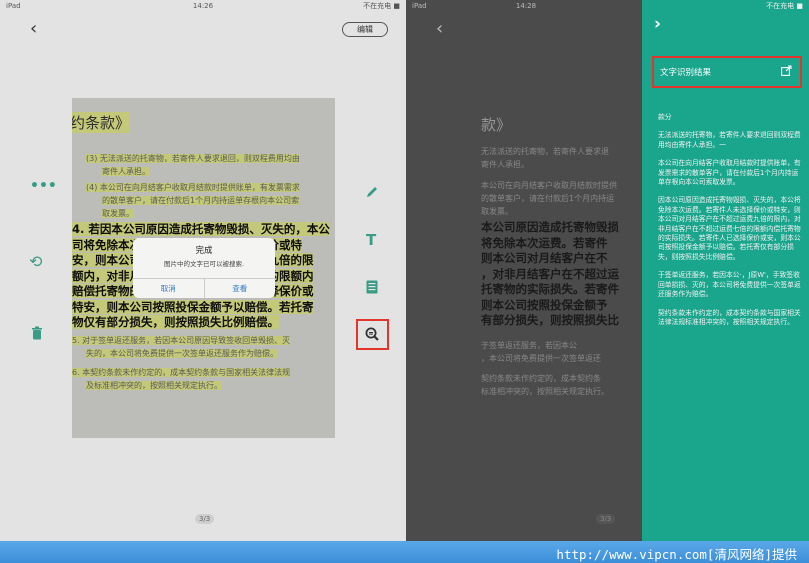 The height and width of the screenshot is (563, 809). I want to click on doc-big-line: 本公司原因造成托寄物毁损, so click(550, 227).